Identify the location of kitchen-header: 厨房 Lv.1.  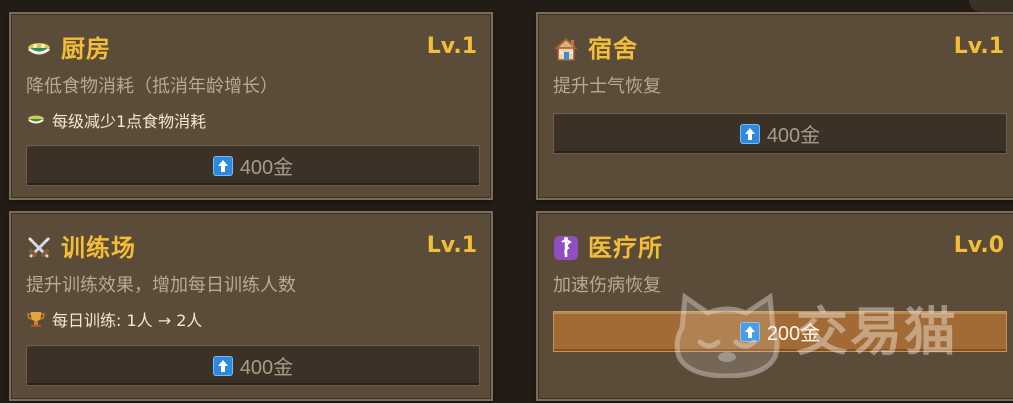
(251, 49).